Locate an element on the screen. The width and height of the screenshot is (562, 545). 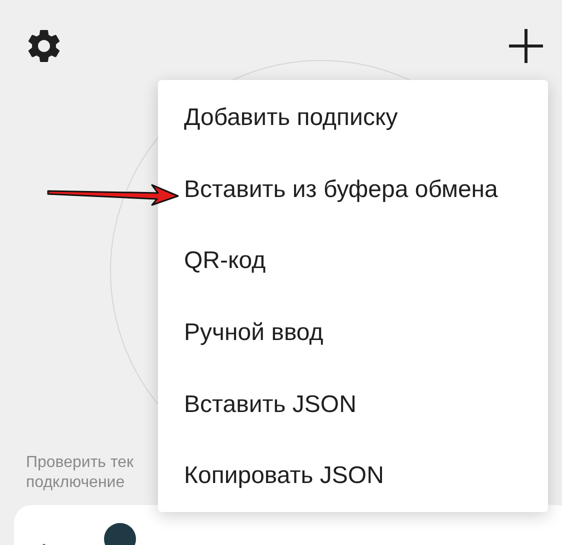
arrow-icon is located at coordinates (113, 195).